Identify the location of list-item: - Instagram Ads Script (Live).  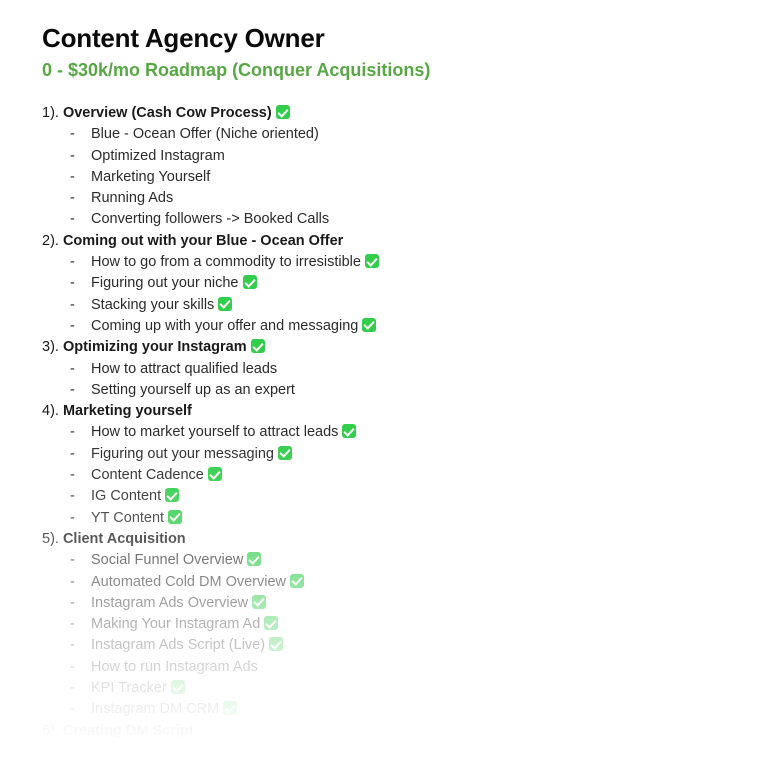
(414, 645).